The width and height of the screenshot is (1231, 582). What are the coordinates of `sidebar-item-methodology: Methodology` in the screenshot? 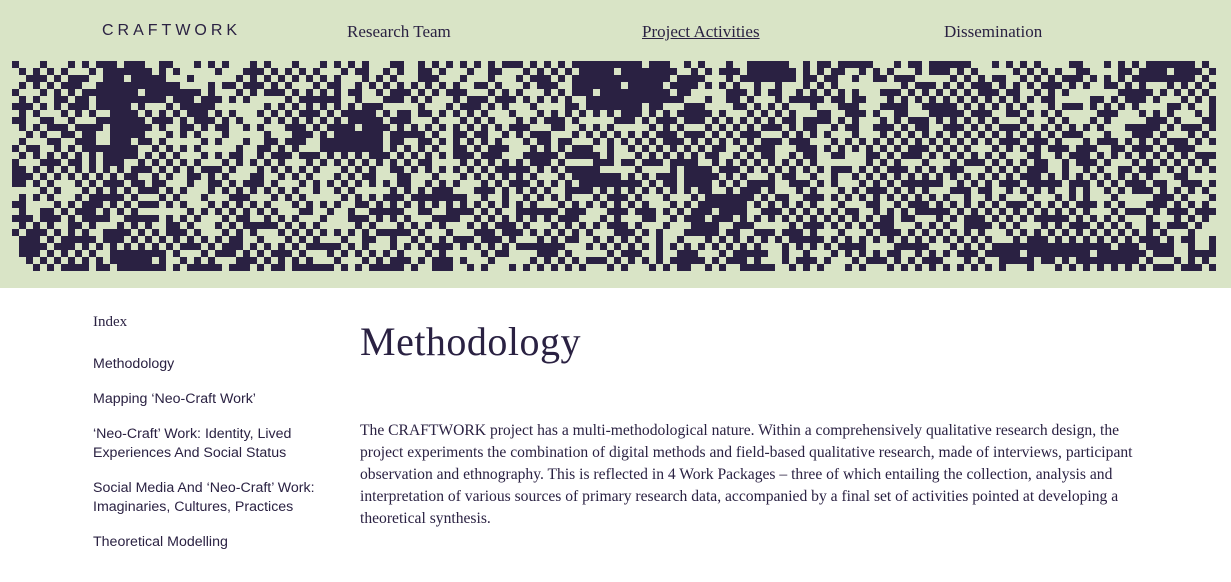 It's located at (213, 364).